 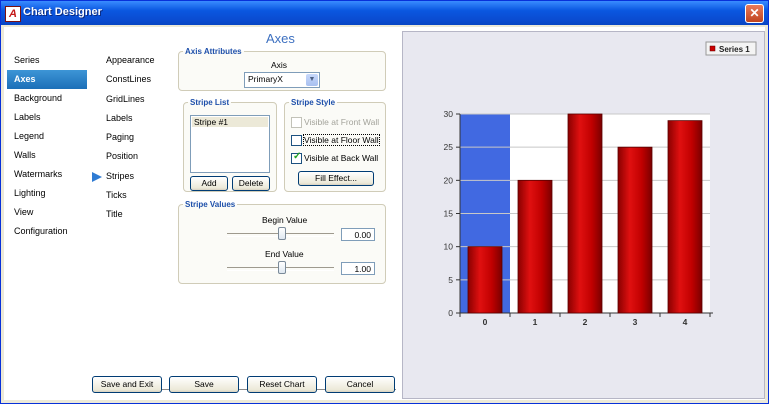 What do you see at coordinates (204, 384) in the screenshot?
I see `save-button: Save` at bounding box center [204, 384].